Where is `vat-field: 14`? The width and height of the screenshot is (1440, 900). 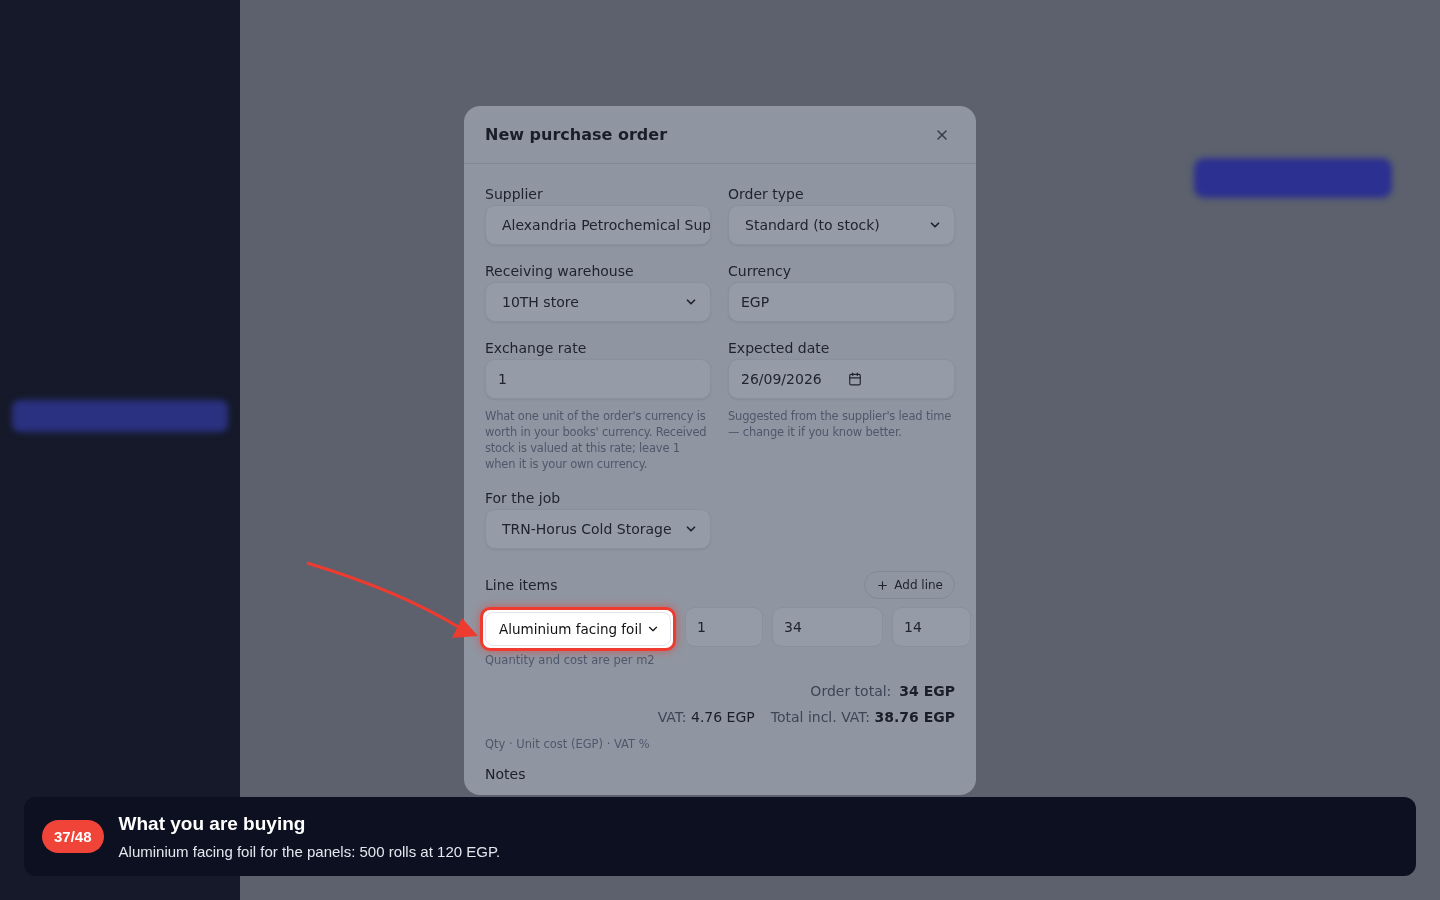 vat-field: 14 is located at coordinates (931, 627).